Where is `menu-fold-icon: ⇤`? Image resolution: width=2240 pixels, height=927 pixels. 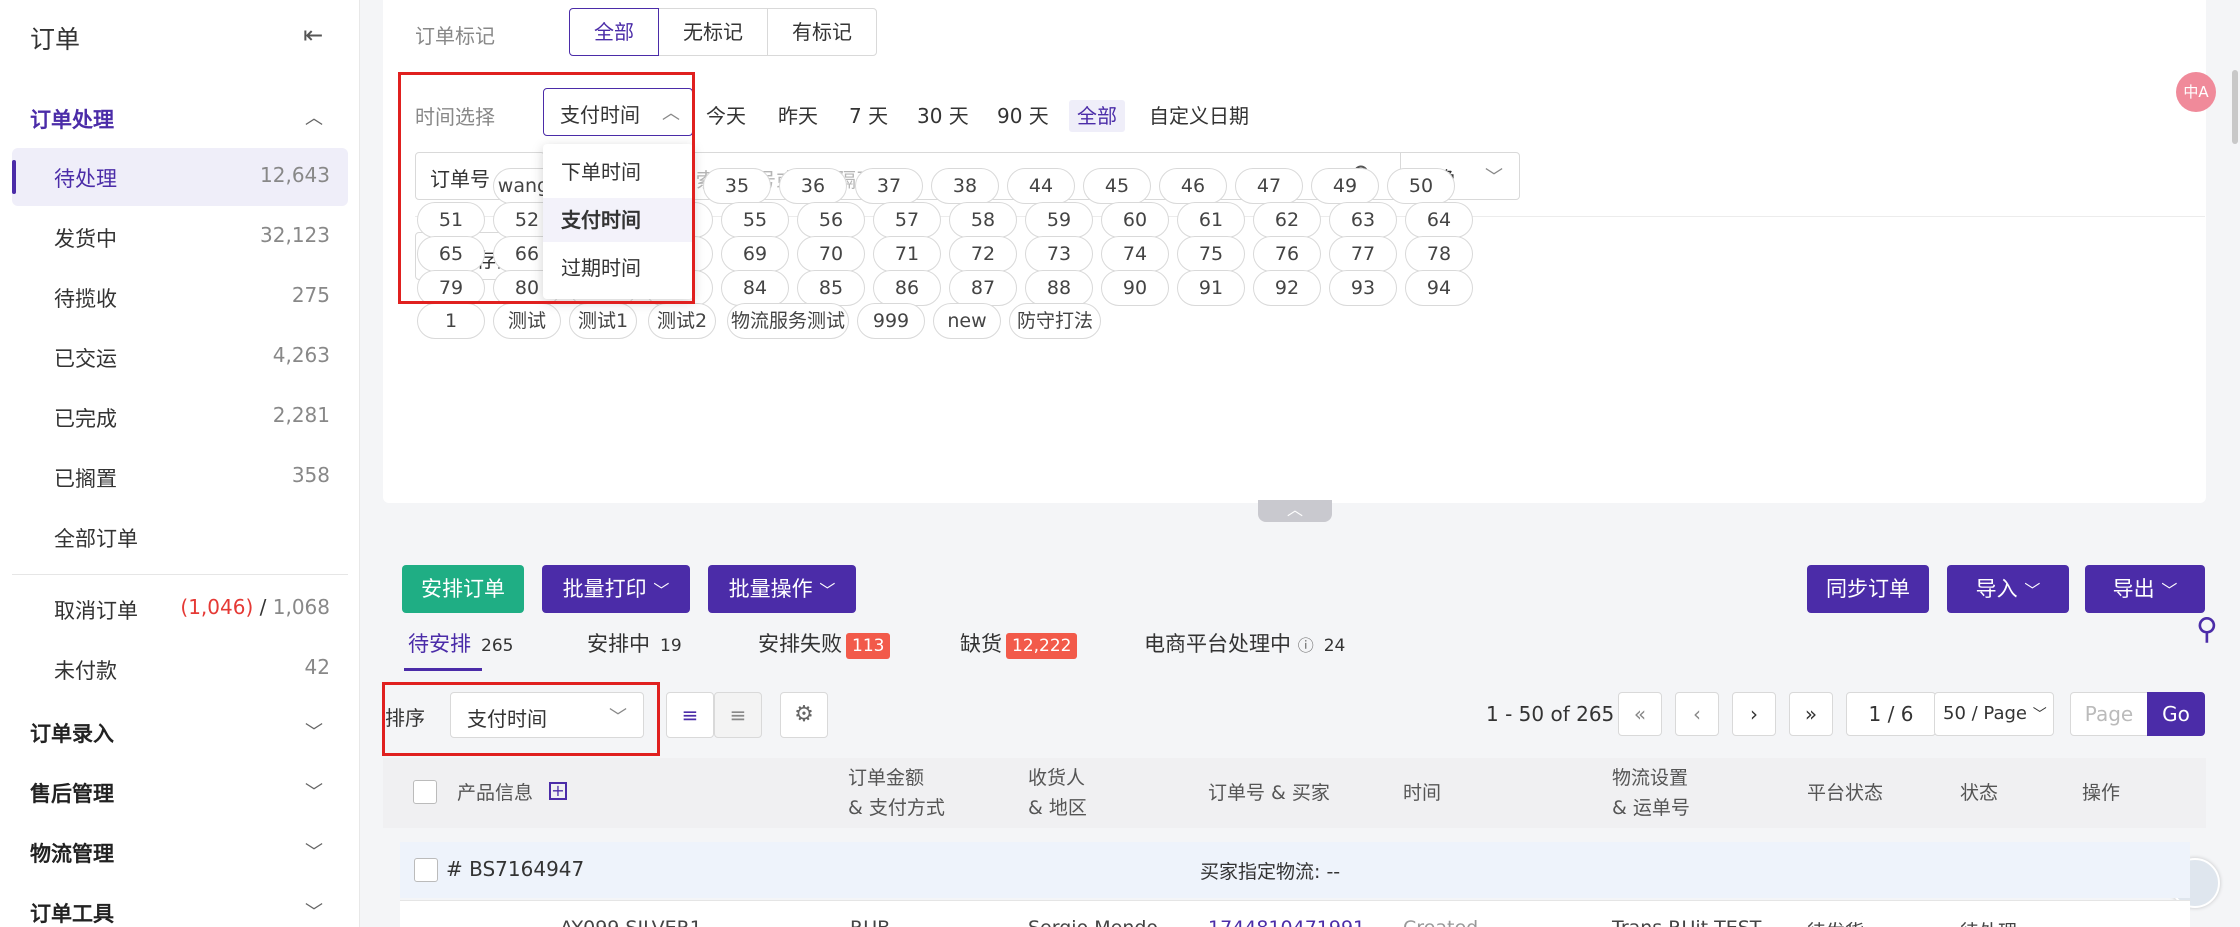
menu-fold-icon: ⇤ is located at coordinates (313, 35).